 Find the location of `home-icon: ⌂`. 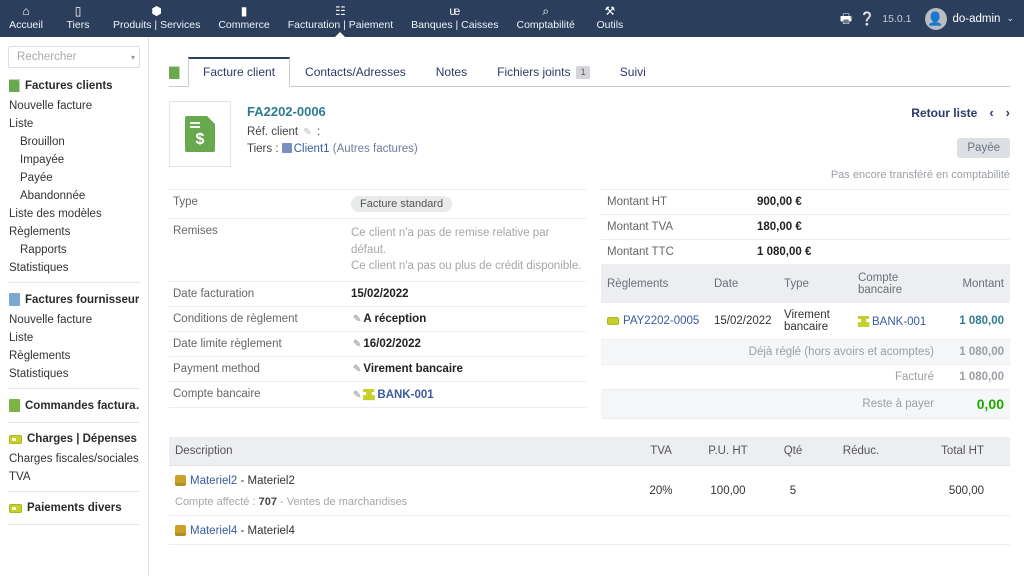

home-icon: ⌂ is located at coordinates (26, 11).